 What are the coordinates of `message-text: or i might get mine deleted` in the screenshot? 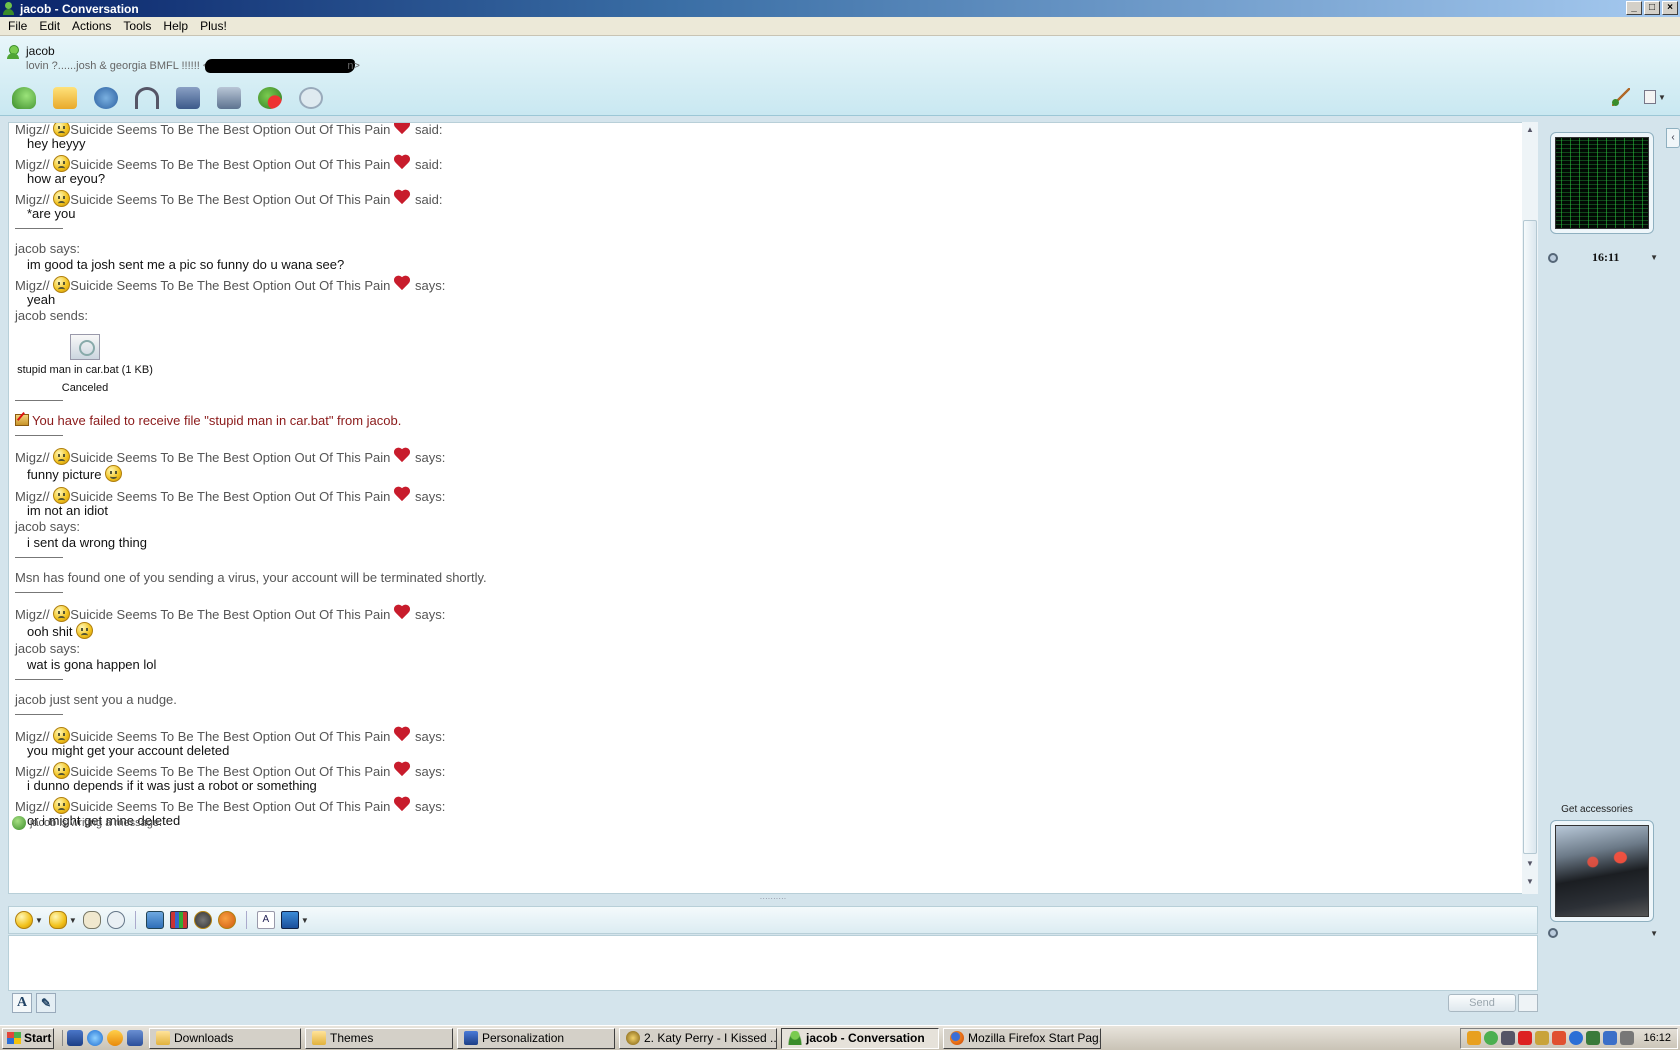 It's located at (760, 821).